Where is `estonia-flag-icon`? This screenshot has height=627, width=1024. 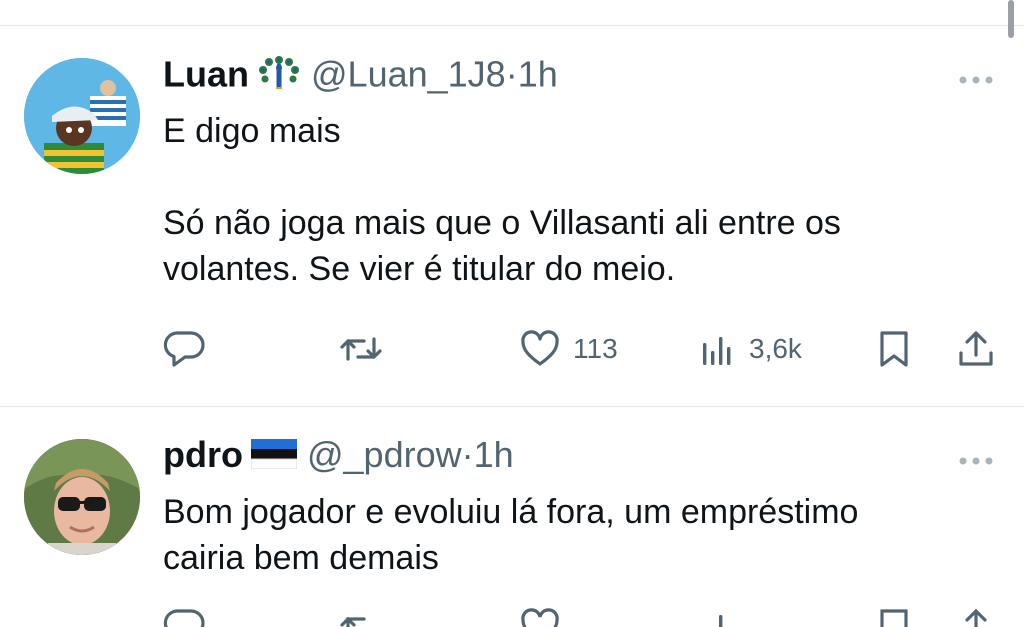 estonia-flag-icon is located at coordinates (274, 457).